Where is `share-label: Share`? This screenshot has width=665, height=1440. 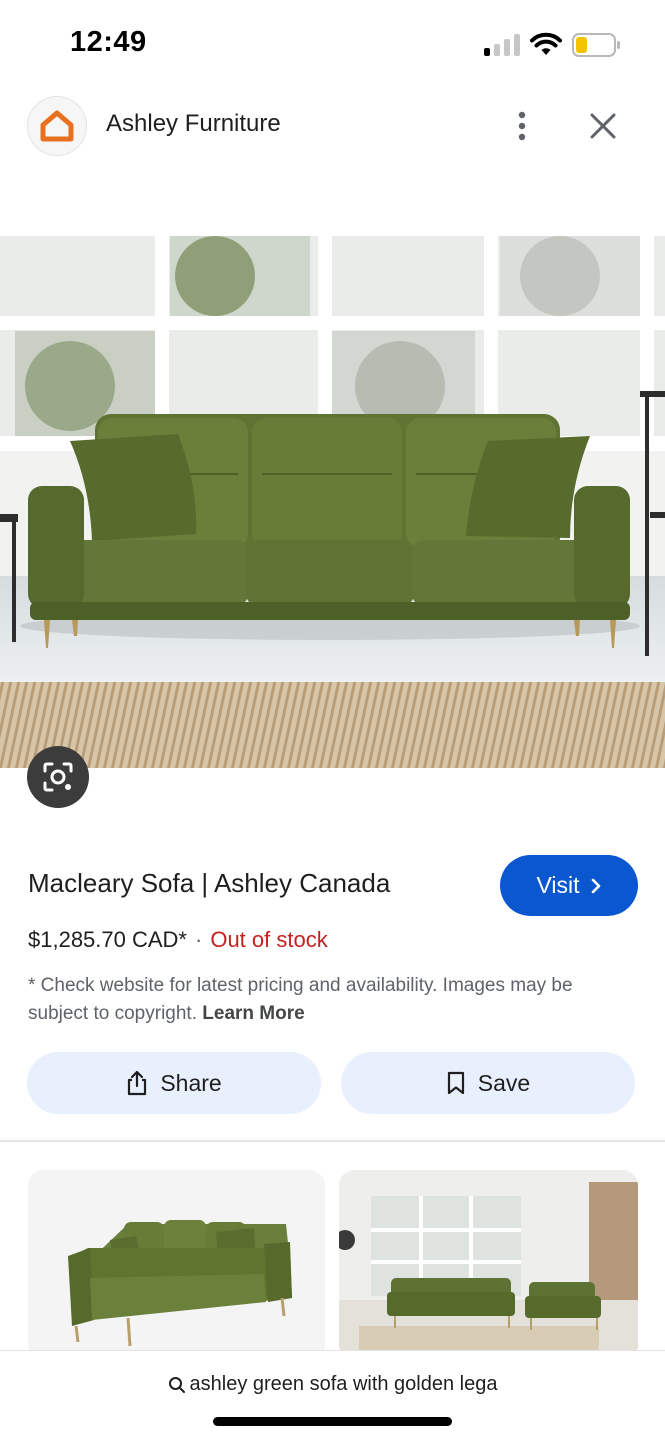
share-label: Share is located at coordinates (191, 1082).